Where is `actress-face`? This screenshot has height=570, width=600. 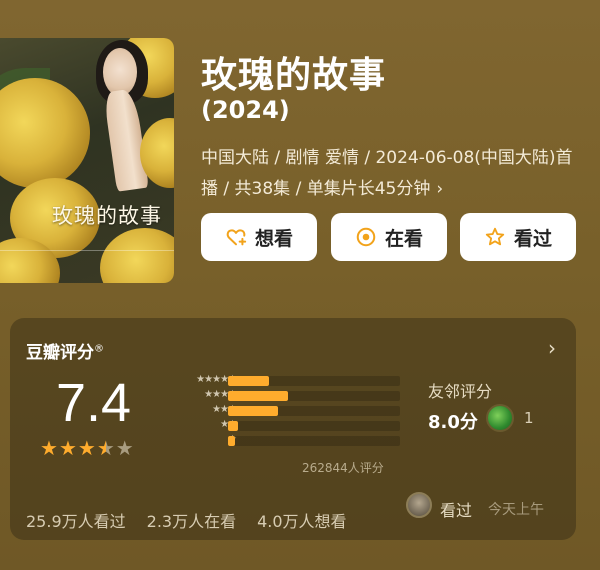 actress-face is located at coordinates (120, 72).